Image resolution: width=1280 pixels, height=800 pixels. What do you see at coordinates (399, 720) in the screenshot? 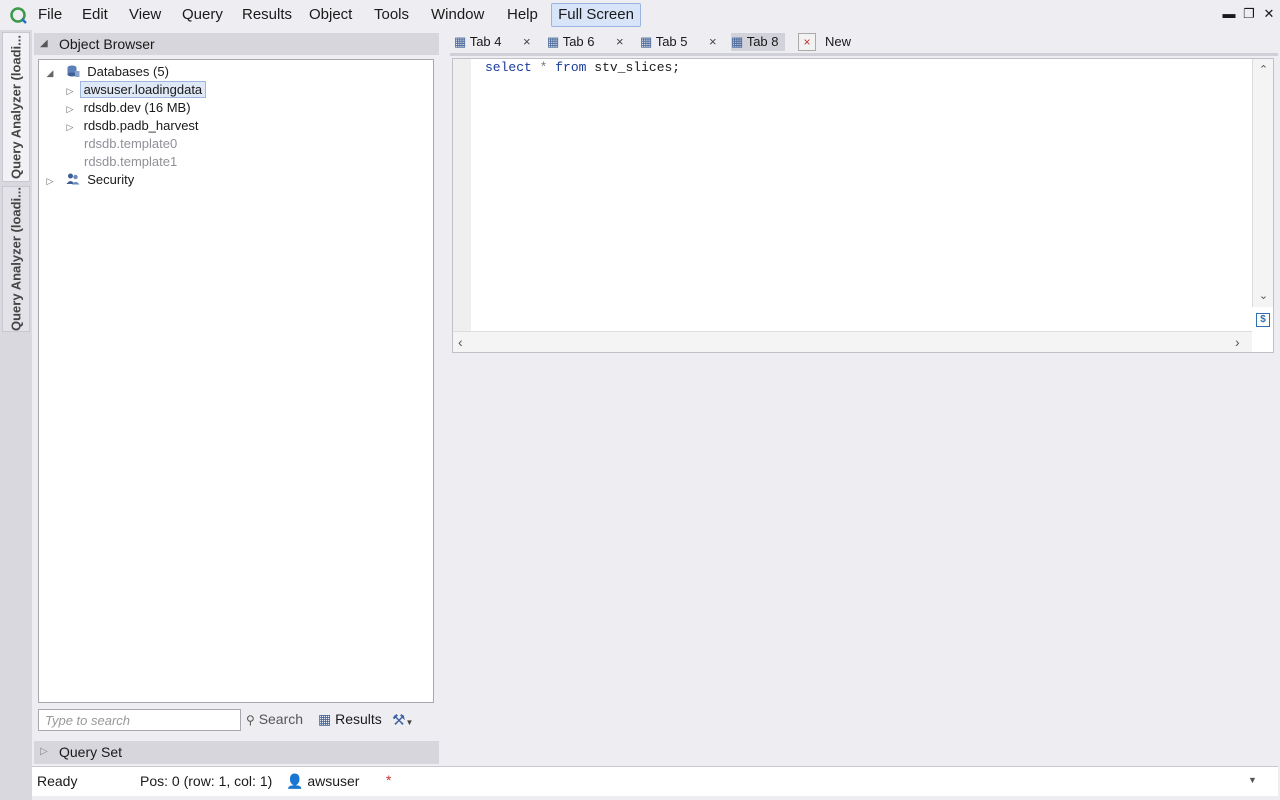
I see `tools-icon: ⚒` at bounding box center [399, 720].